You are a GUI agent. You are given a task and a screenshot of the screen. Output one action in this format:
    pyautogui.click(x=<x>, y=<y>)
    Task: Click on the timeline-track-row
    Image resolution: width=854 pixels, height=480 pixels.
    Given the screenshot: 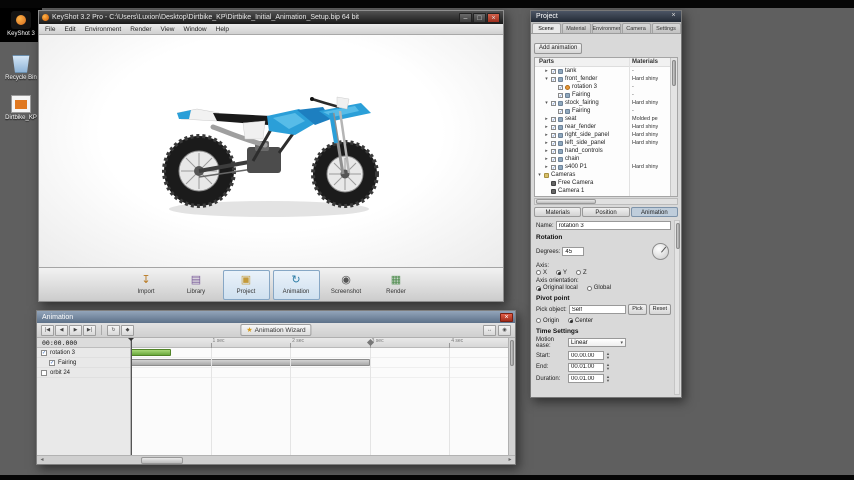 What is the action you would take?
    pyautogui.click(x=319, y=373)
    